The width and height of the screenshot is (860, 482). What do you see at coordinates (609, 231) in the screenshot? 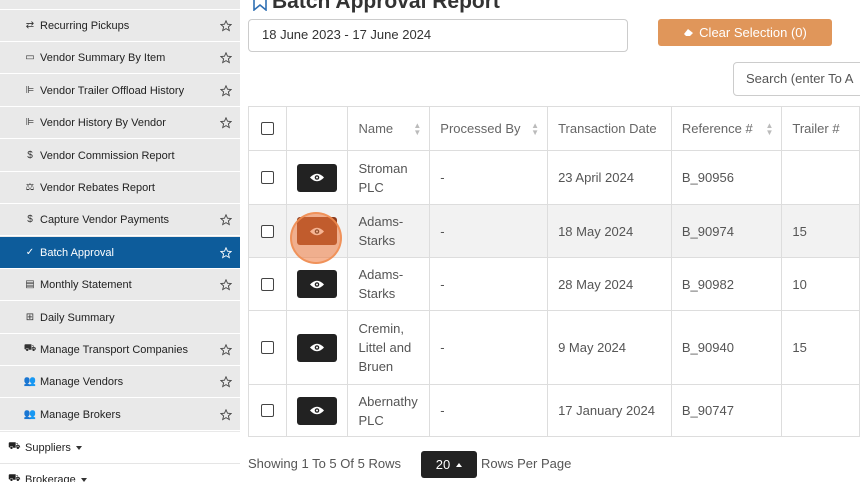
I see `cell-transaction-date: 18 May 2024` at bounding box center [609, 231].